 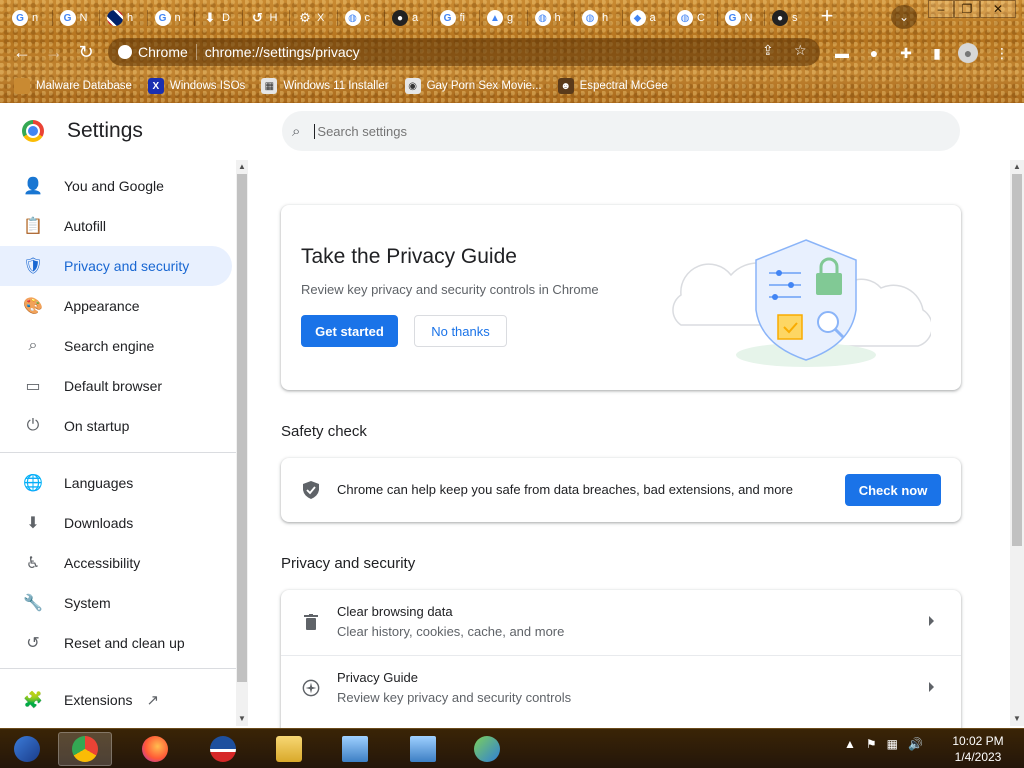 I want to click on tab-search-button: ⌄, so click(x=904, y=17).